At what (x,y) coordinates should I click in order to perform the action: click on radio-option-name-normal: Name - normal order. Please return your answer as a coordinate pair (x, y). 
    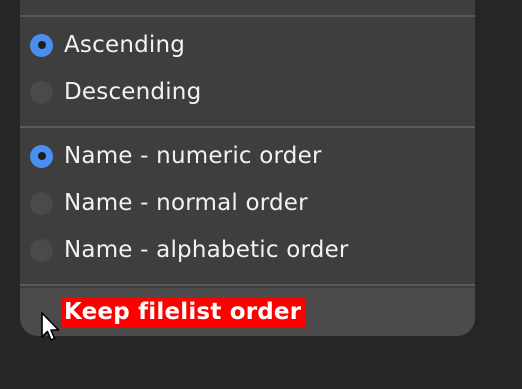
    Looking at the image, I should click on (247, 203).